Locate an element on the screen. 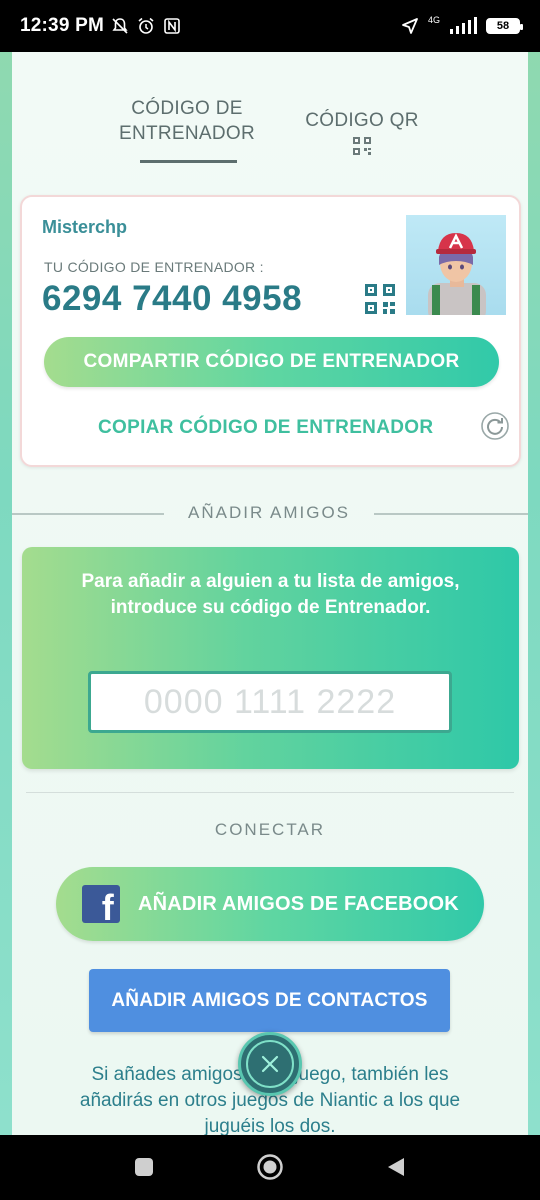 This screenshot has width=540, height=1200. nfc-icon is located at coordinates (172, 26).